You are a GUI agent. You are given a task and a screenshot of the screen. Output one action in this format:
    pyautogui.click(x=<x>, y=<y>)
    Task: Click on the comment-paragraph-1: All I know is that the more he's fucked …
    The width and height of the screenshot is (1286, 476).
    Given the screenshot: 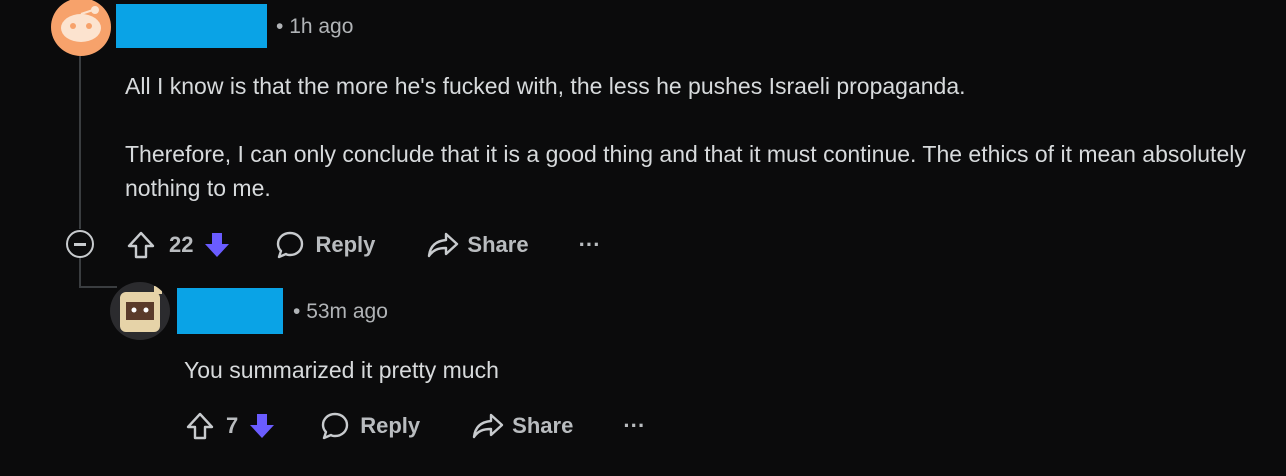 What is the action you would take?
    pyautogui.click(x=545, y=86)
    